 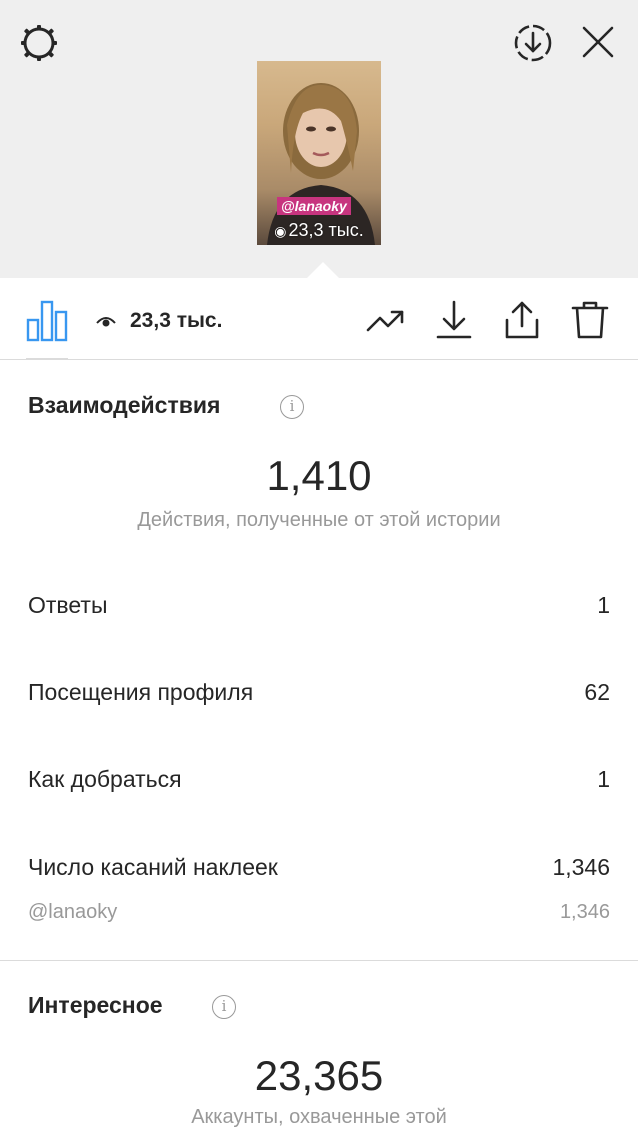 What do you see at coordinates (292, 407) in the screenshot?
I see `interactions-info-icon: i` at bounding box center [292, 407].